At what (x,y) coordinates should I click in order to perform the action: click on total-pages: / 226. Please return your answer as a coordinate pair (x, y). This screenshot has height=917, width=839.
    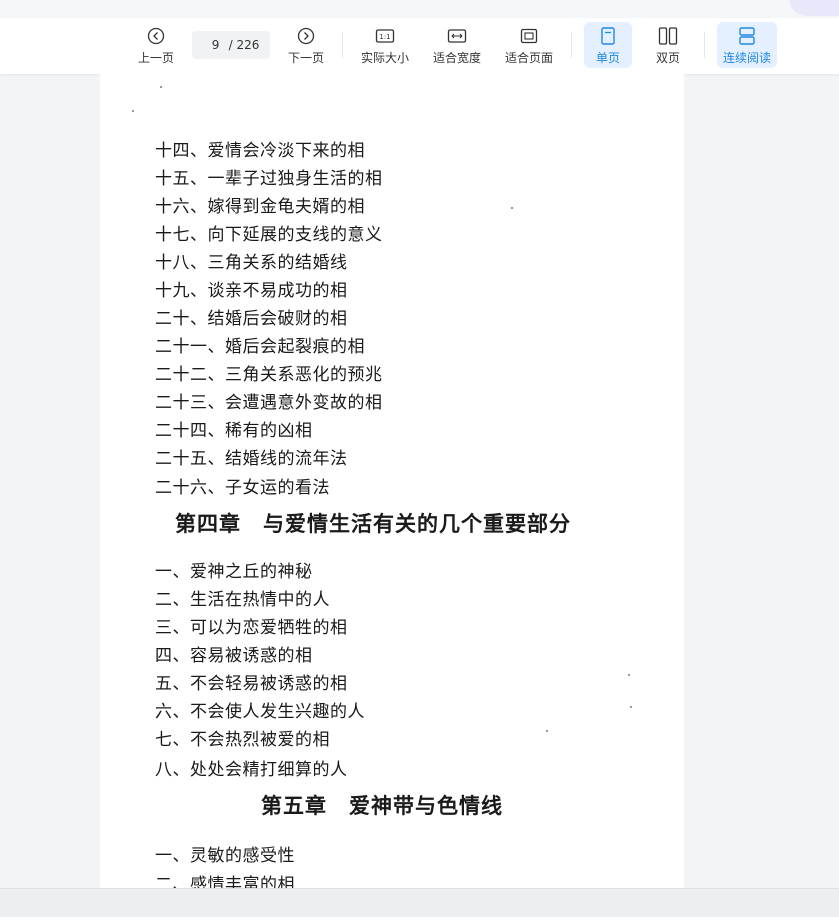
    Looking at the image, I should click on (244, 45).